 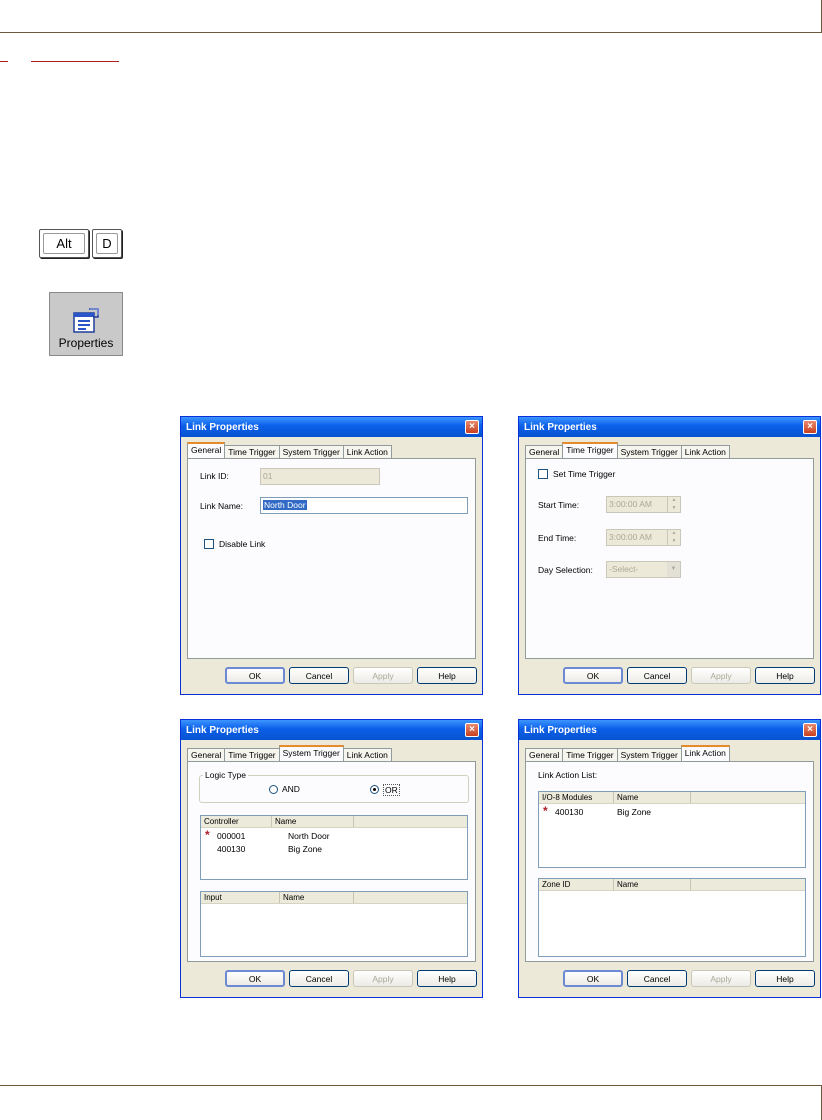 What do you see at coordinates (86, 343) in the screenshot?
I see `properties-label: Properties` at bounding box center [86, 343].